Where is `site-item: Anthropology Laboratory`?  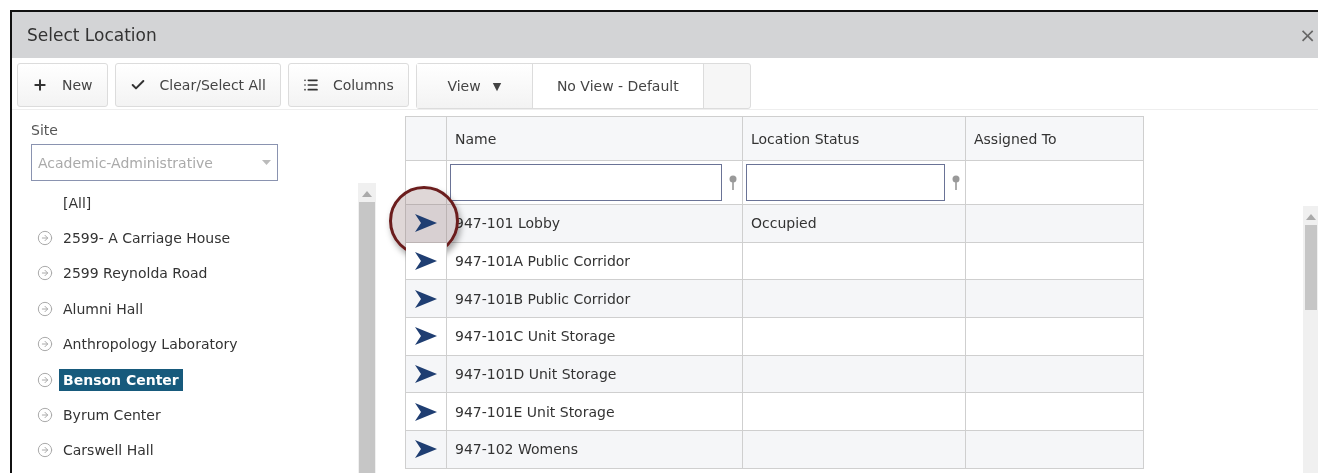
site-item: Anthropology Laboratory is located at coordinates (150, 344).